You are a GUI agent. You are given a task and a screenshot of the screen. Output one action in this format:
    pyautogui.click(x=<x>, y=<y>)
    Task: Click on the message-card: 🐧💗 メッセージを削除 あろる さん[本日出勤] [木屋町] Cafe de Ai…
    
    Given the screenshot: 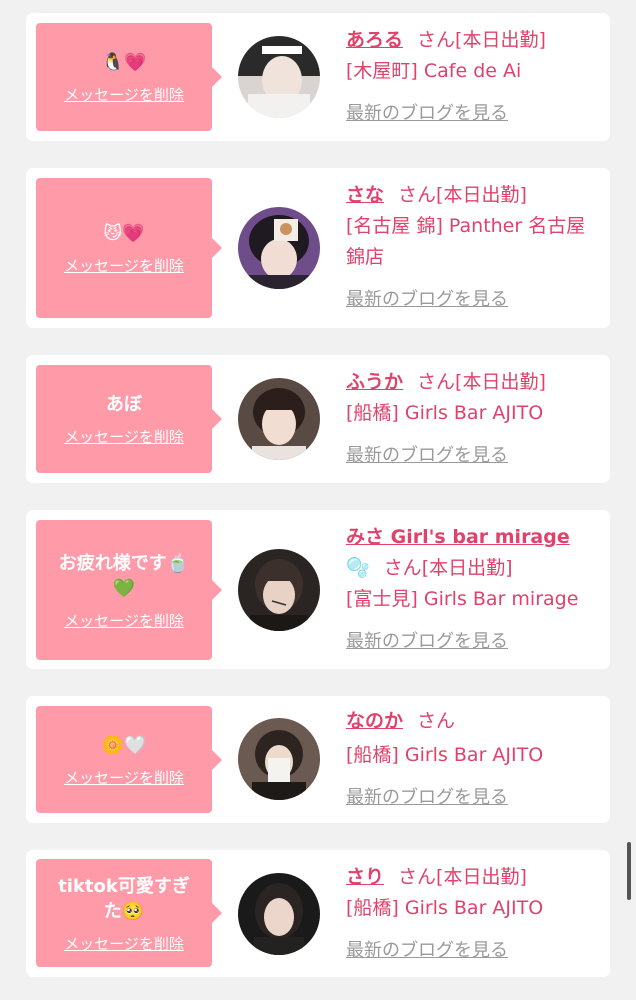 What is the action you would take?
    pyautogui.click(x=318, y=77)
    